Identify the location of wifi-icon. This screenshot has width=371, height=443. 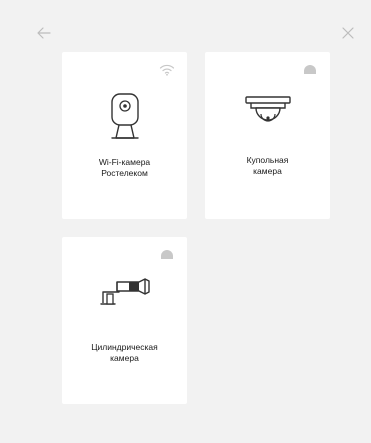
(167, 69).